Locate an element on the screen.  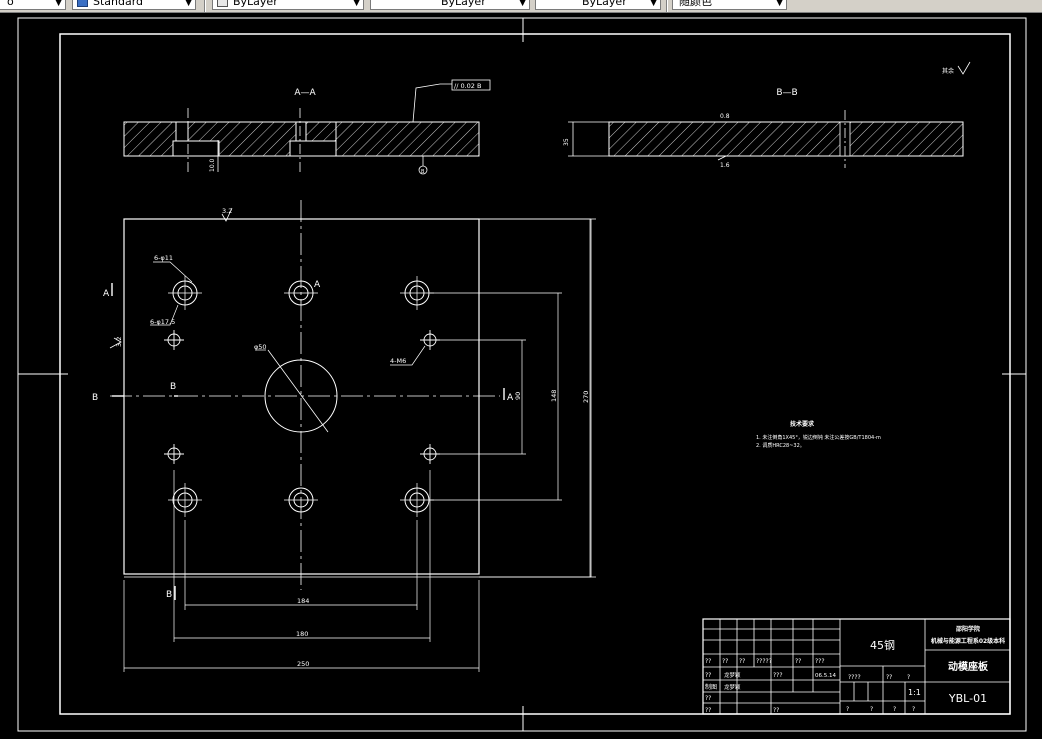
tech-req-line1: 1. 未注倒角1X45°，锐边倒钝 未注公差按GB/T1804-m is located at coordinates (818, 437).